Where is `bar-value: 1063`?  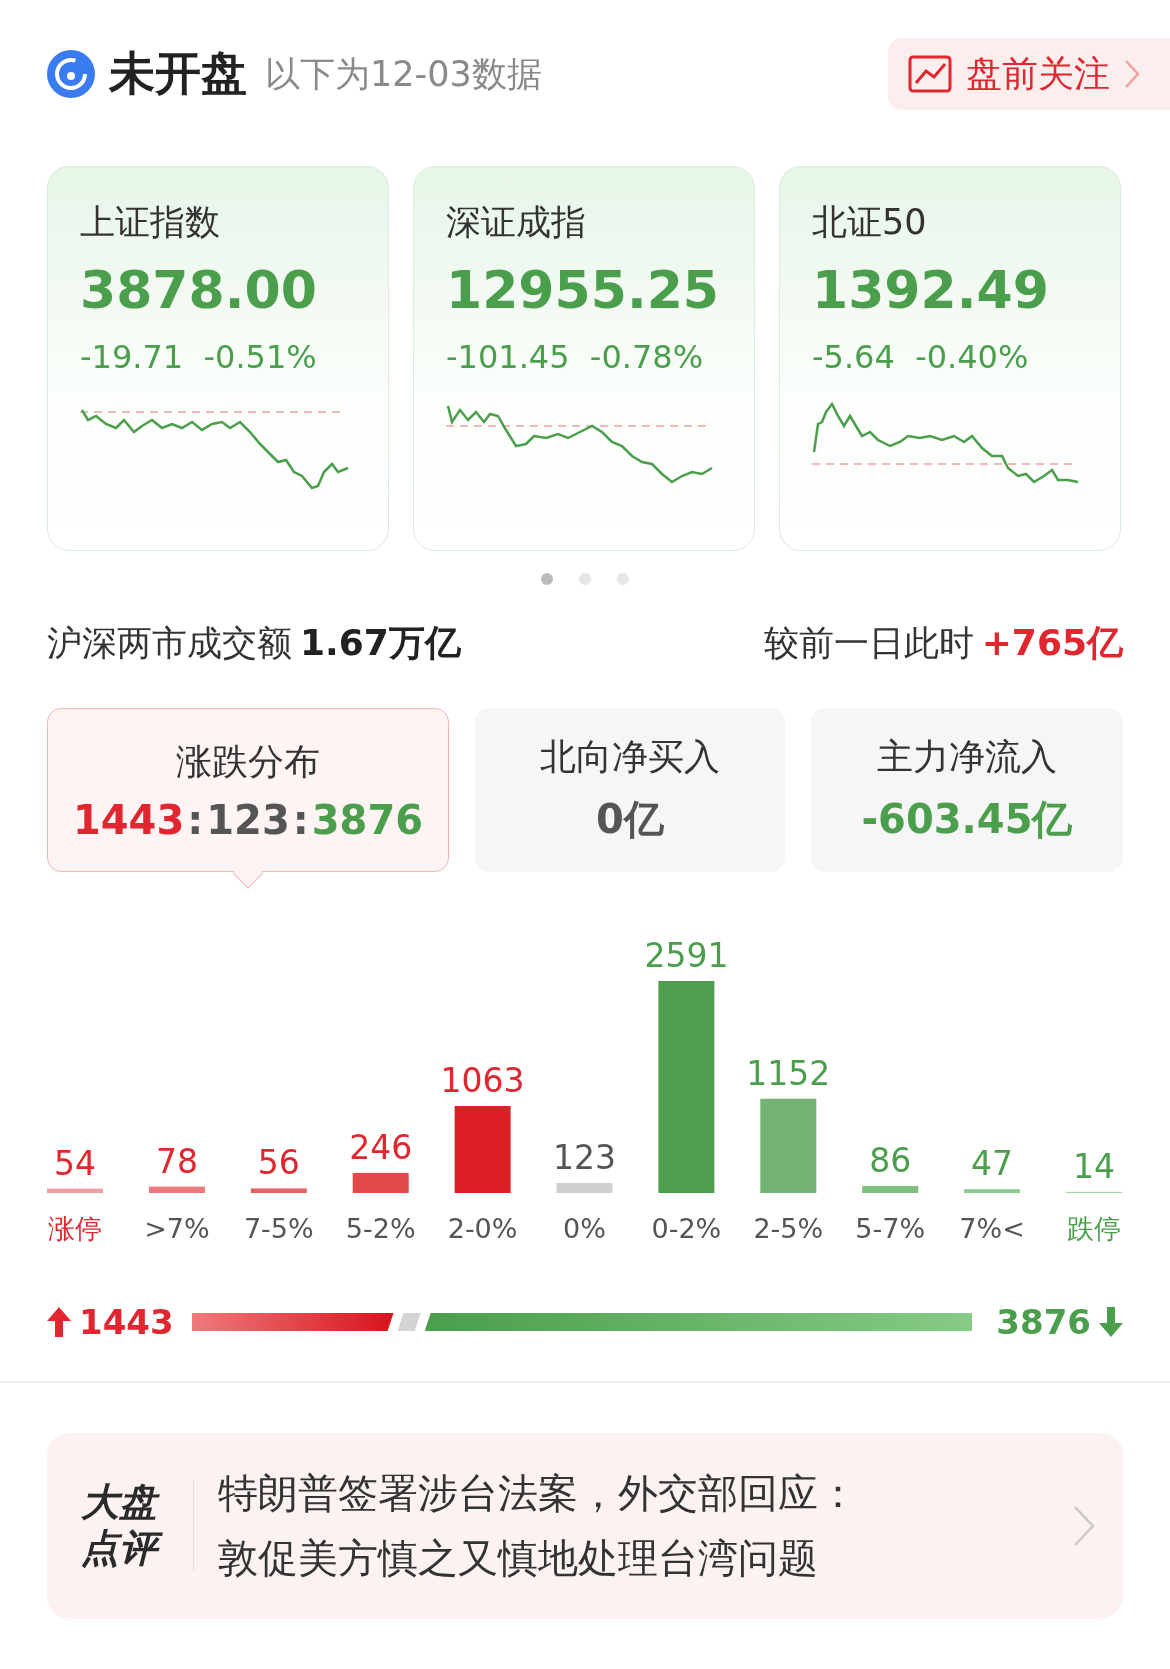 bar-value: 1063 is located at coordinates (482, 1080).